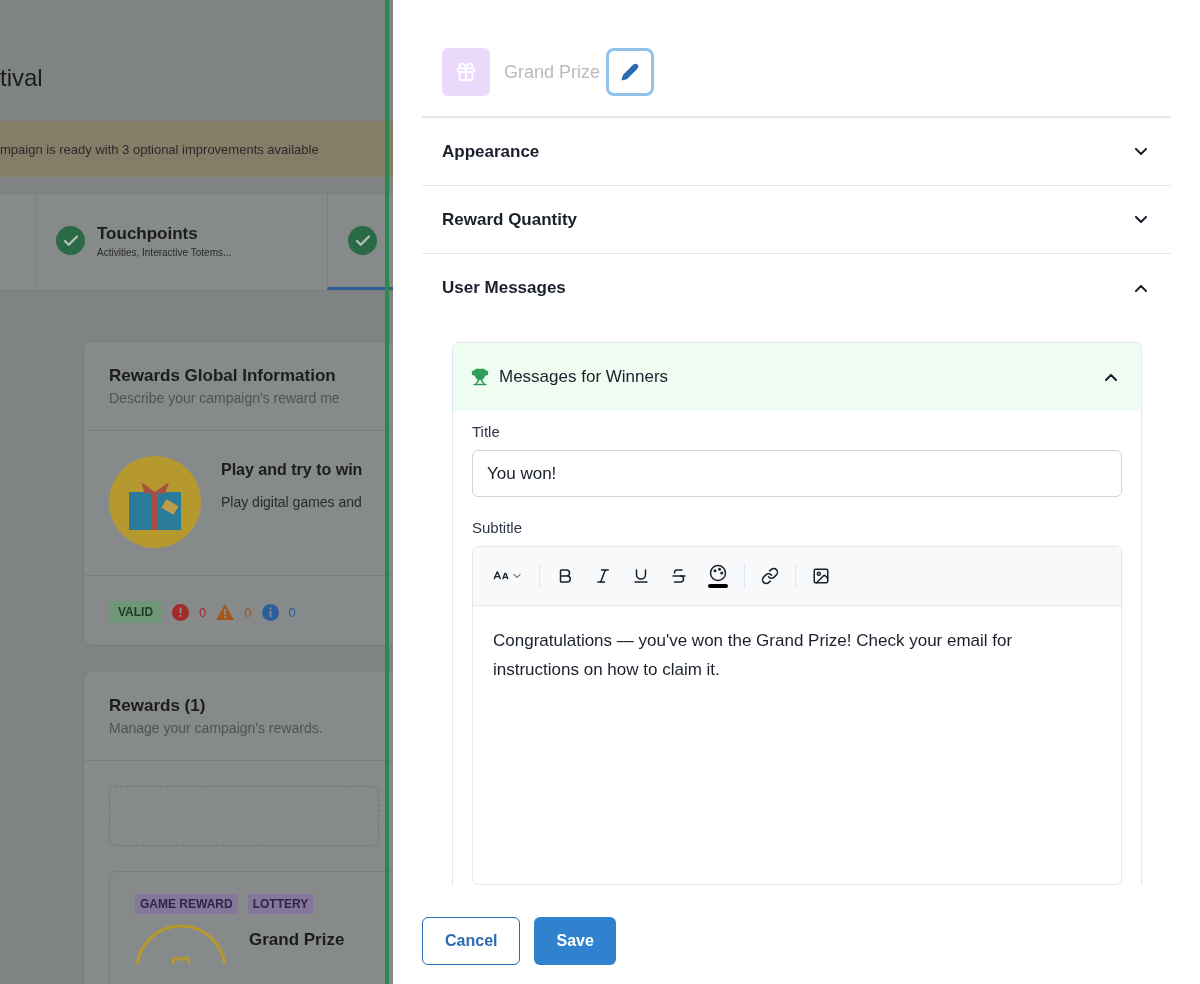 This screenshot has height=984, width=1200. What do you see at coordinates (471, 941) in the screenshot?
I see `cancel-button: Cancel` at bounding box center [471, 941].